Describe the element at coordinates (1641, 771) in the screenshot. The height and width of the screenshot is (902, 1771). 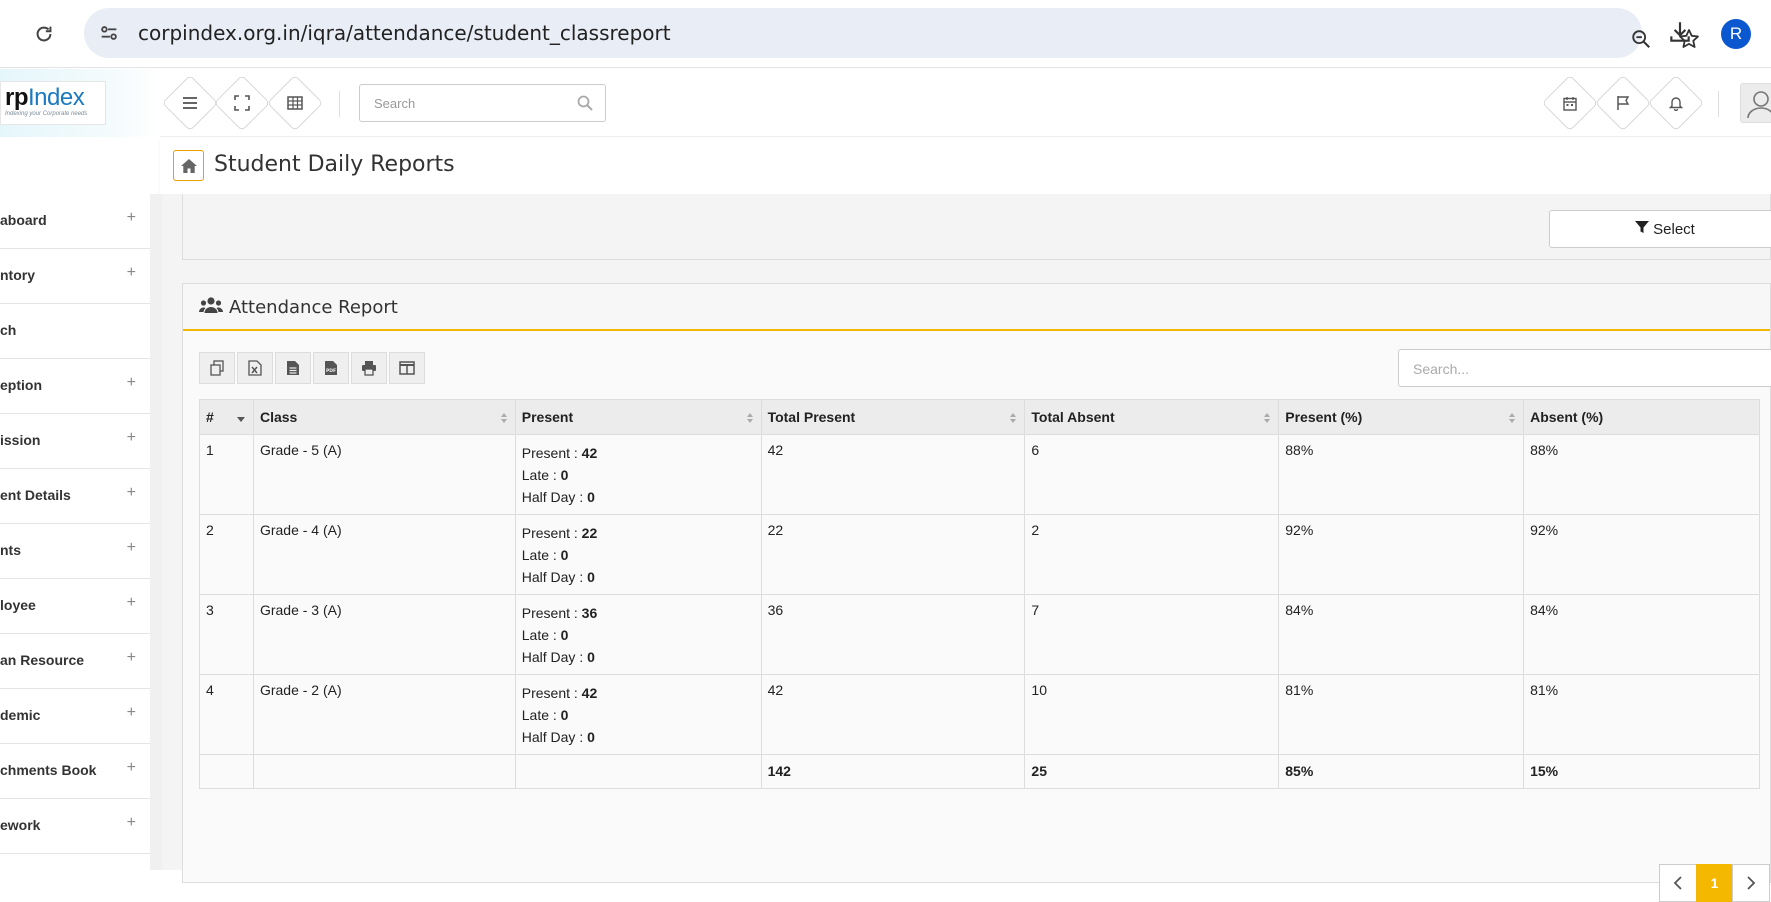
I see `total-absent-pct: 15%` at that location.